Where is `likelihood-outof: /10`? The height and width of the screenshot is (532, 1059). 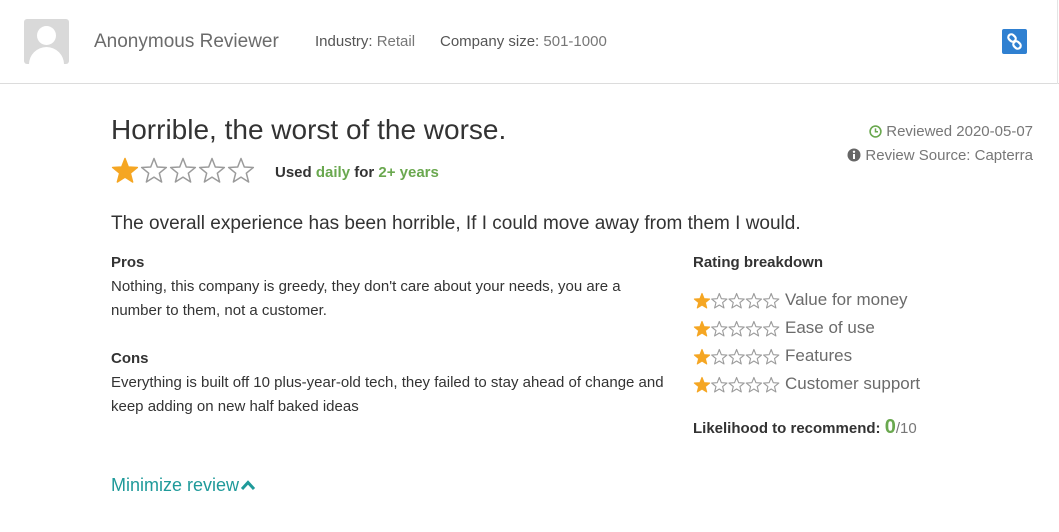
likelihood-outof: /10 is located at coordinates (906, 428).